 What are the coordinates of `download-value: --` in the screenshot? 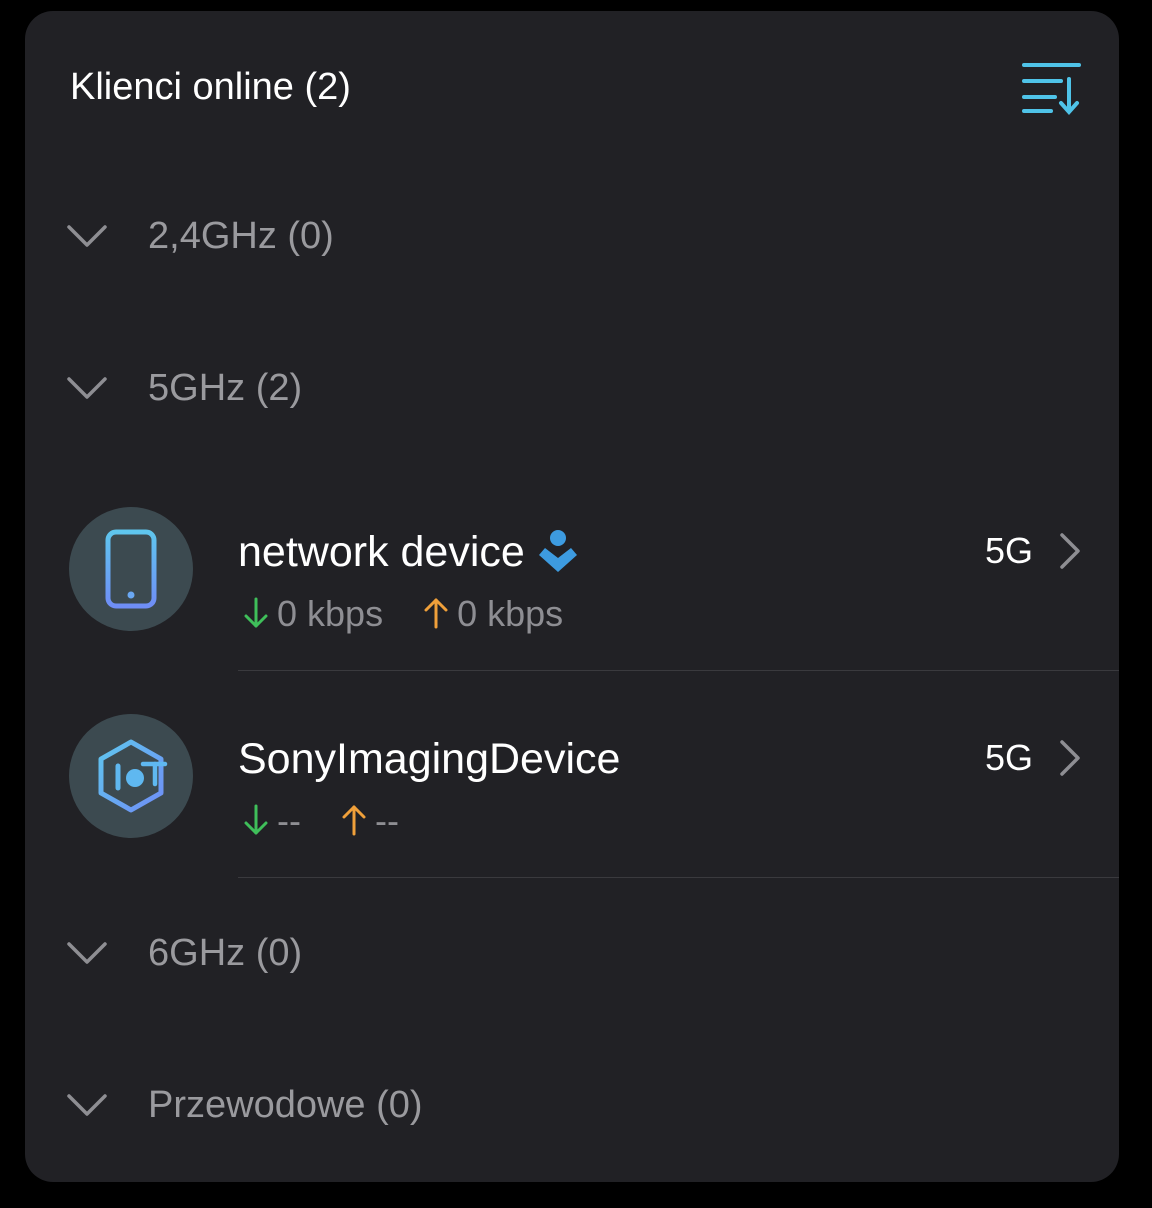 It's located at (289, 820).